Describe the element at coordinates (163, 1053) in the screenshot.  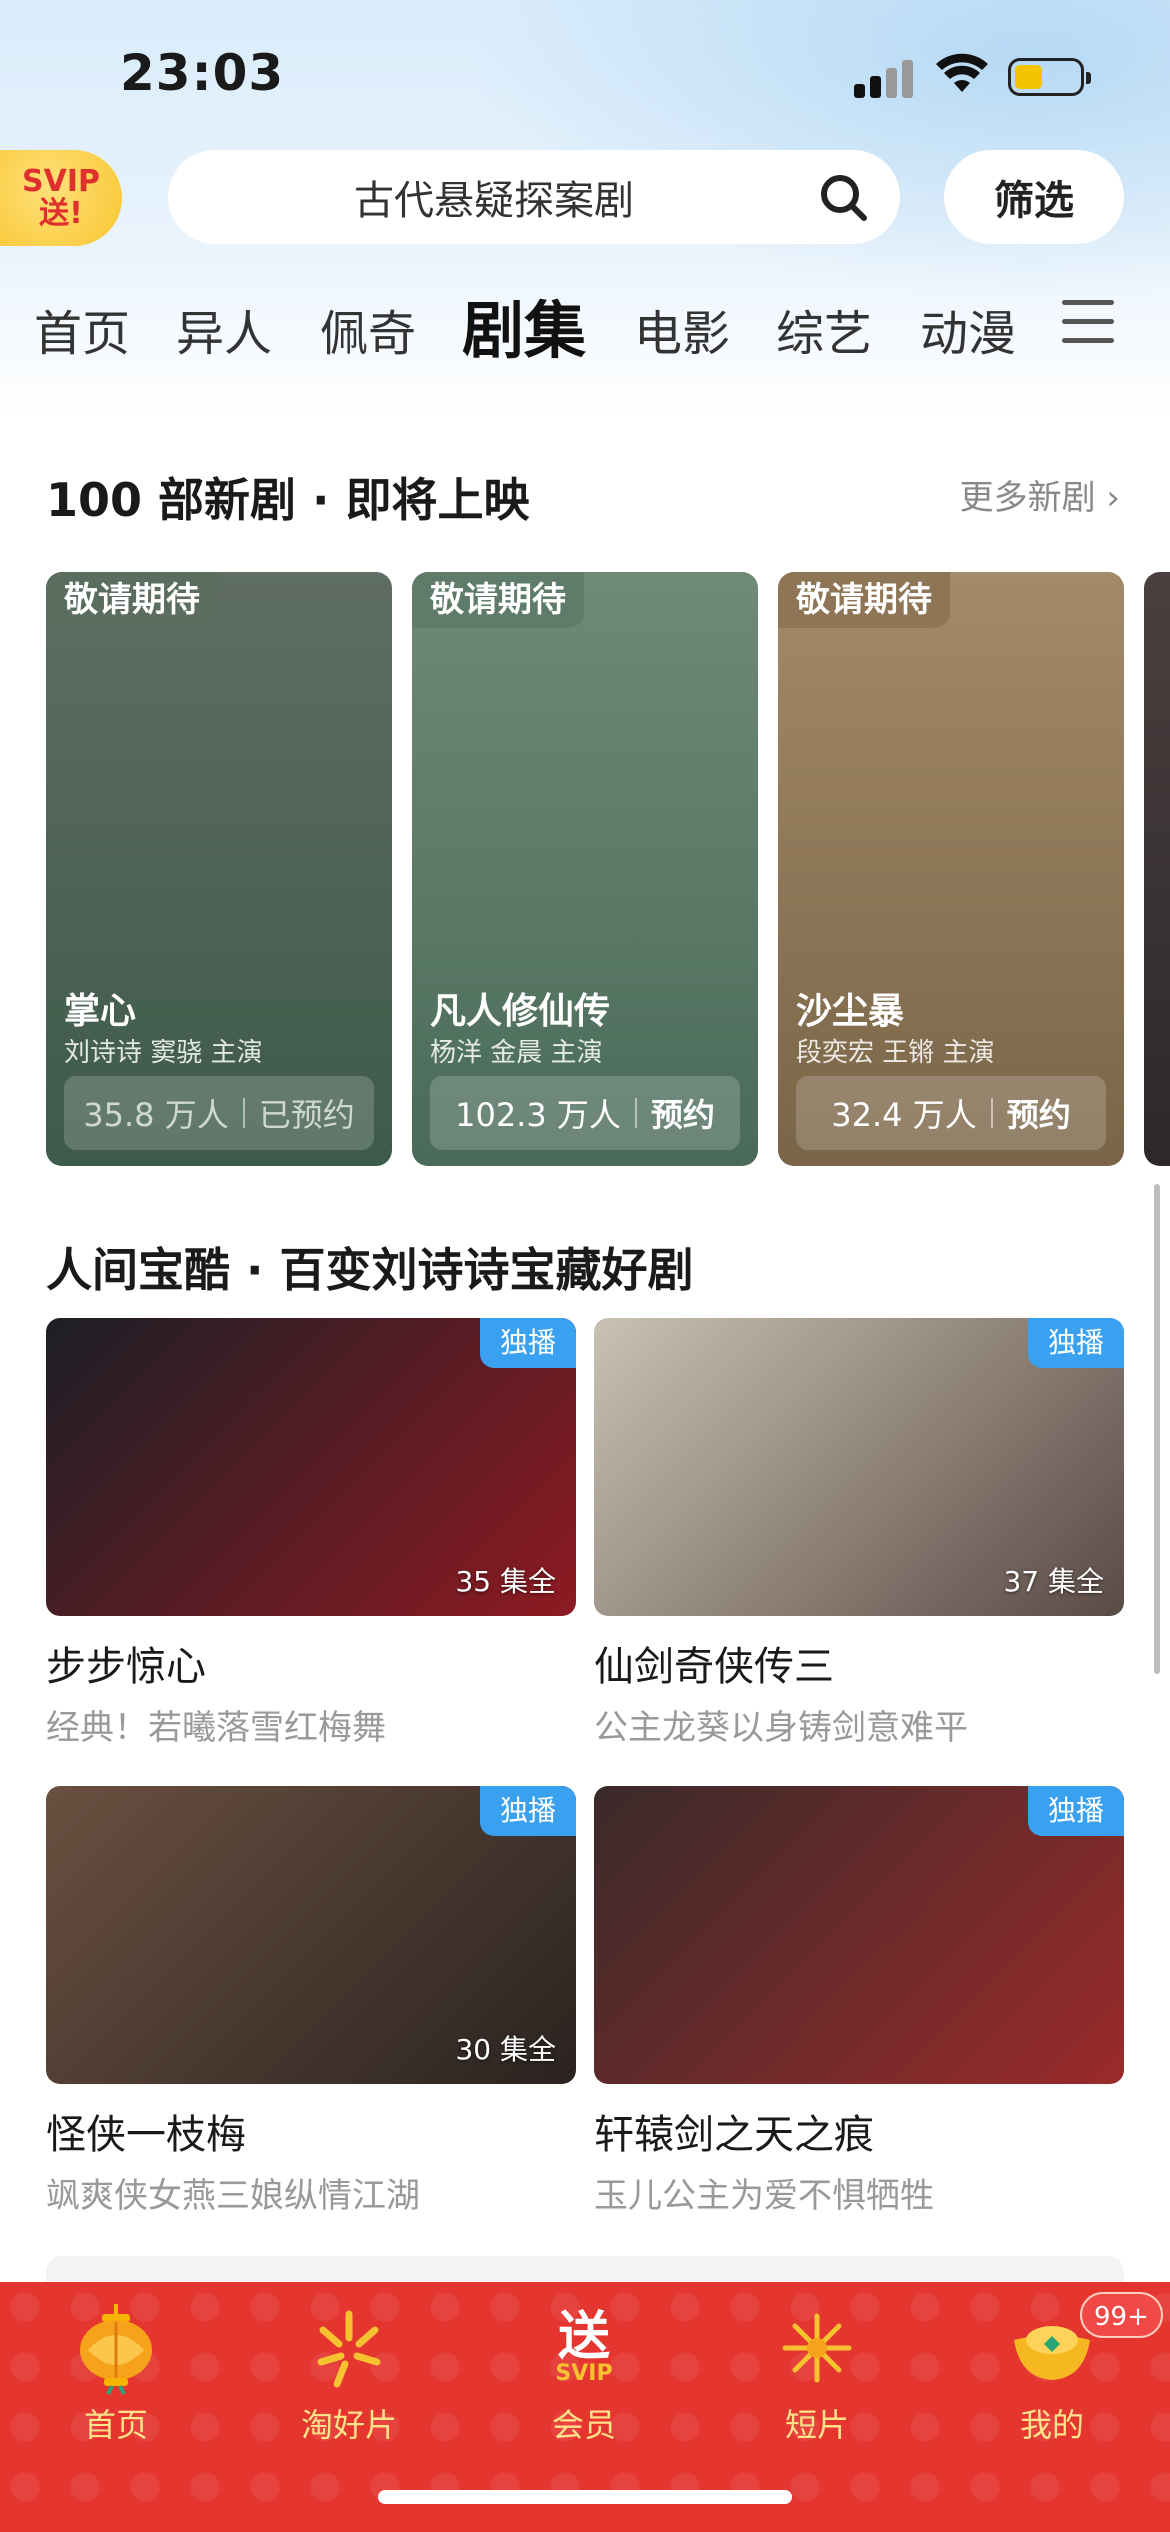
I see `card-cast: 刘诗诗 窦骁 主演` at that location.